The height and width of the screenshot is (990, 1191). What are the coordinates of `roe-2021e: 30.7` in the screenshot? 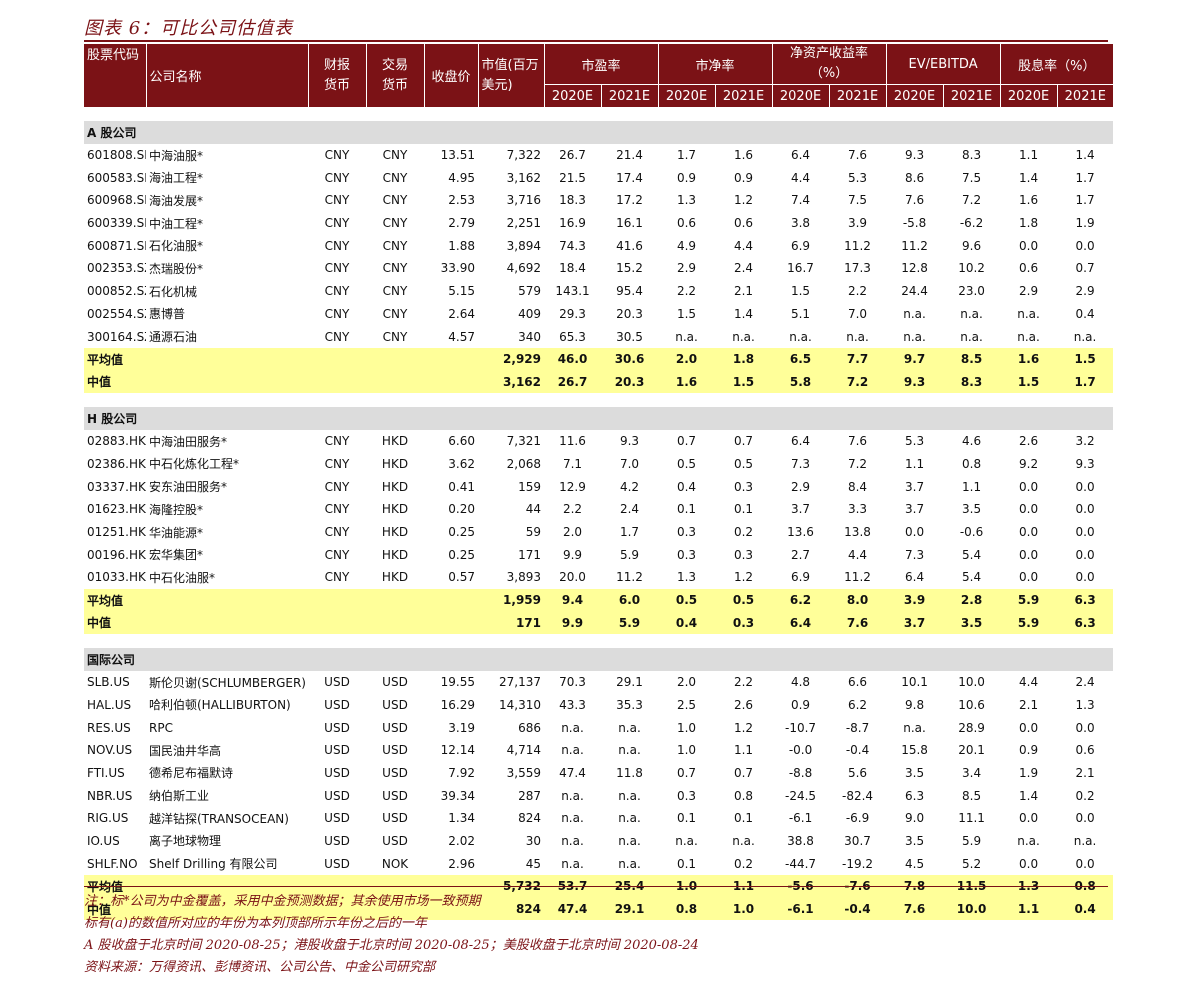 It's located at (857, 840).